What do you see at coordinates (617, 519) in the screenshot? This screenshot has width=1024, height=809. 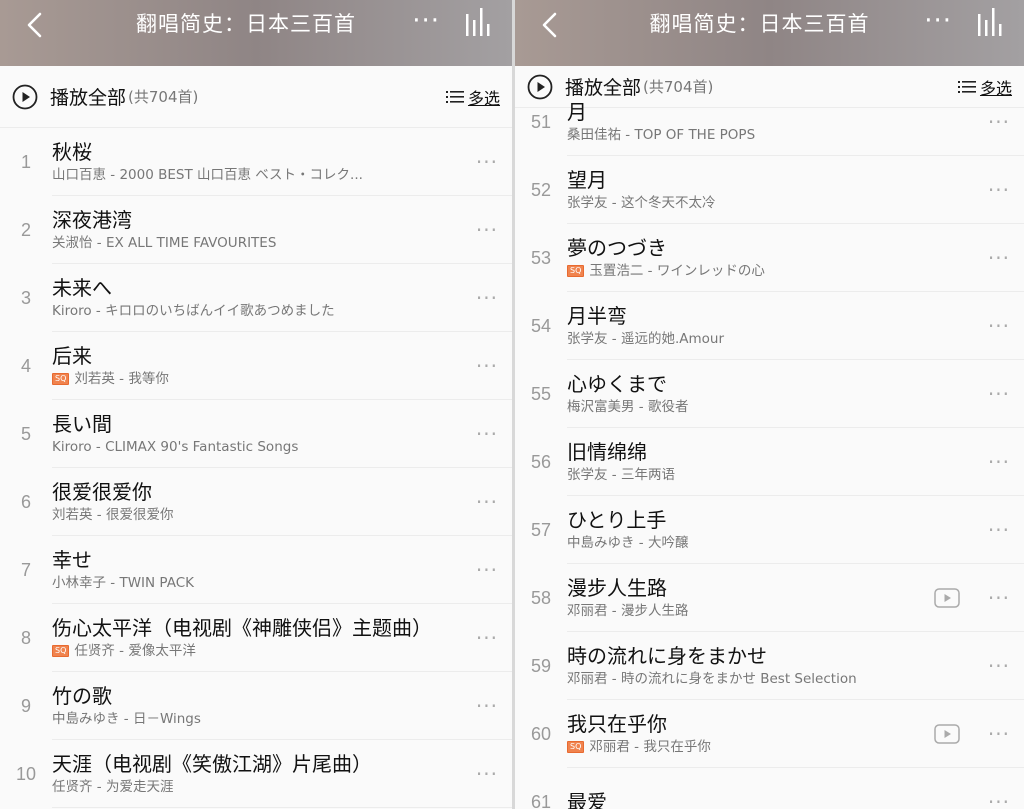 I see `song-title: ひとり上手` at bounding box center [617, 519].